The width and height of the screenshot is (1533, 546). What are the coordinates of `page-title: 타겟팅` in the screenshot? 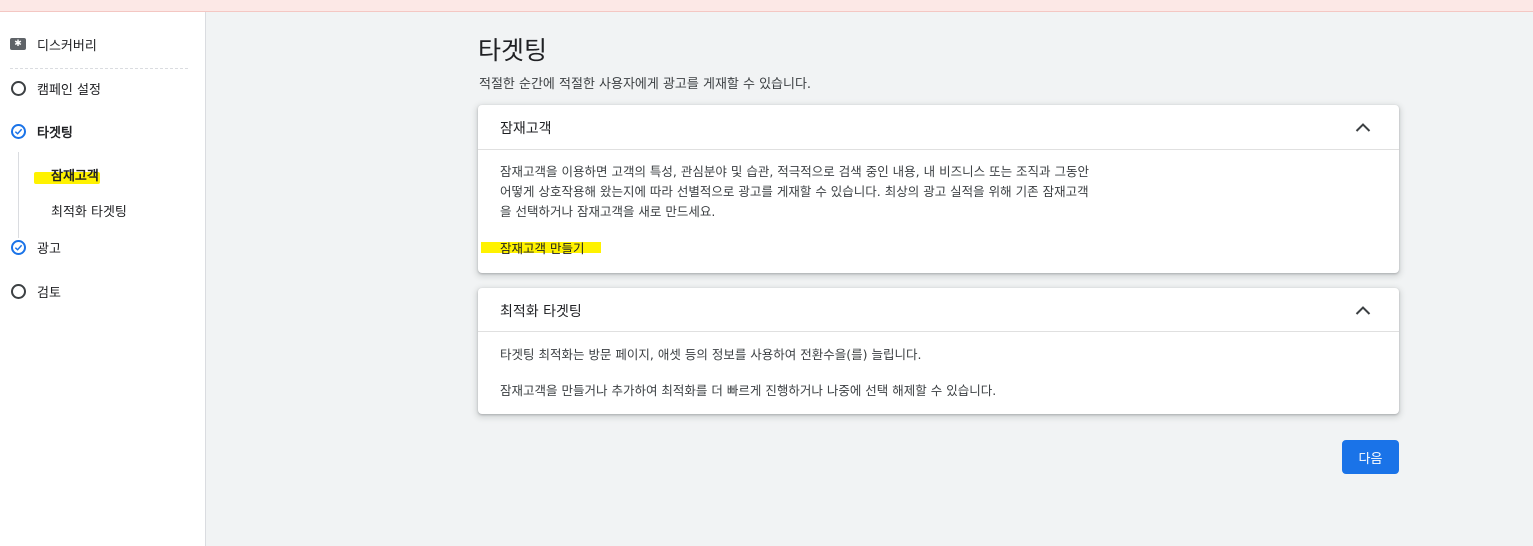 It's located at (513, 50).